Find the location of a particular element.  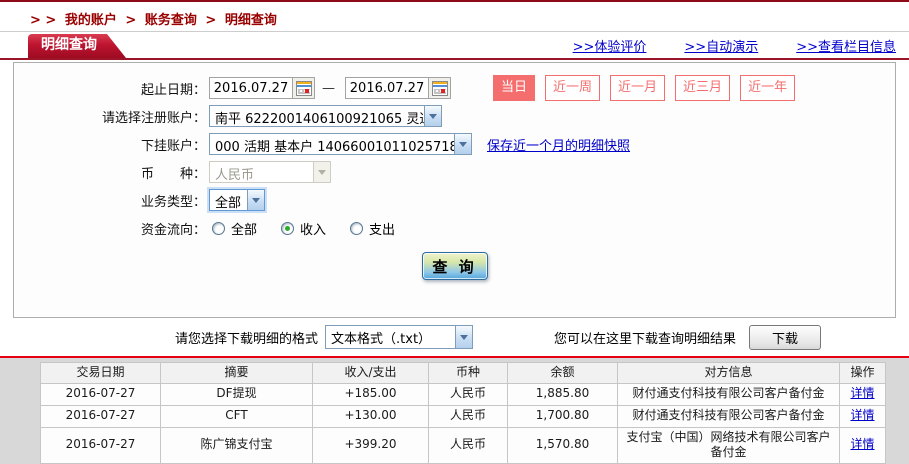

query-button-row: 查 询 is located at coordinates (454, 266).